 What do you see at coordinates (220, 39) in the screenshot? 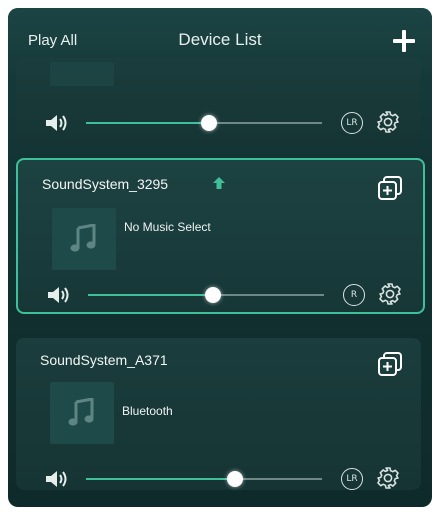
I see `page-title: Device List` at bounding box center [220, 39].